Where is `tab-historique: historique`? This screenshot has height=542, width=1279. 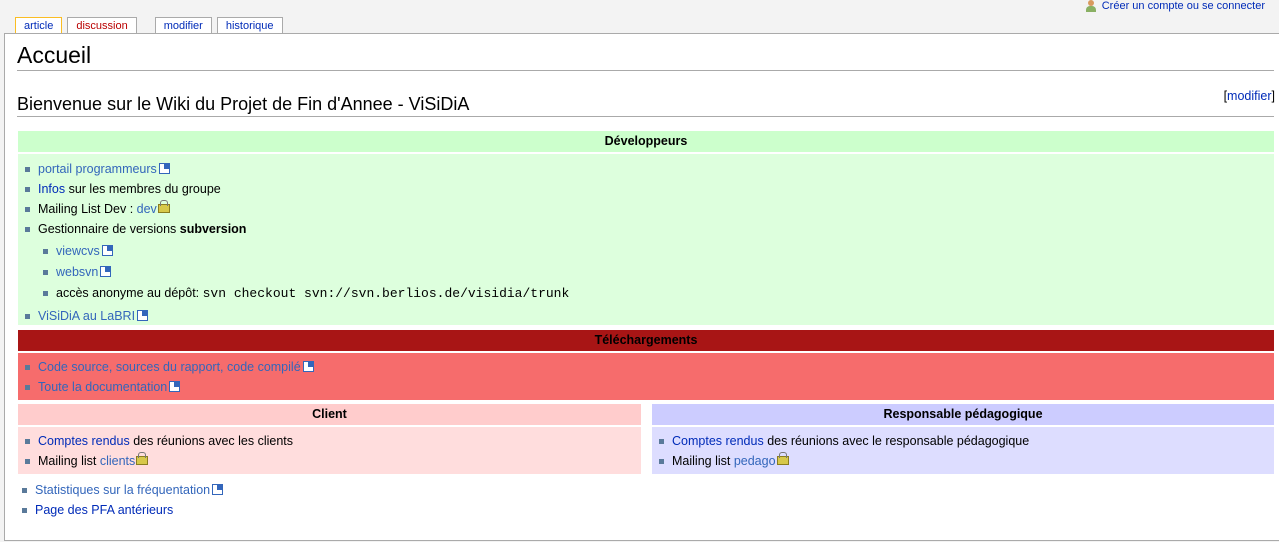 tab-historique: historique is located at coordinates (249, 25).